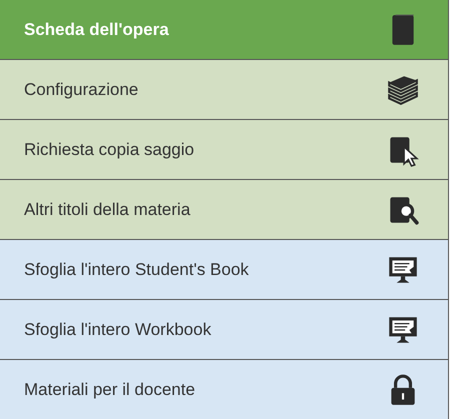  What do you see at coordinates (224, 389) in the screenshot?
I see `menu-item: Materiali per il docente` at bounding box center [224, 389].